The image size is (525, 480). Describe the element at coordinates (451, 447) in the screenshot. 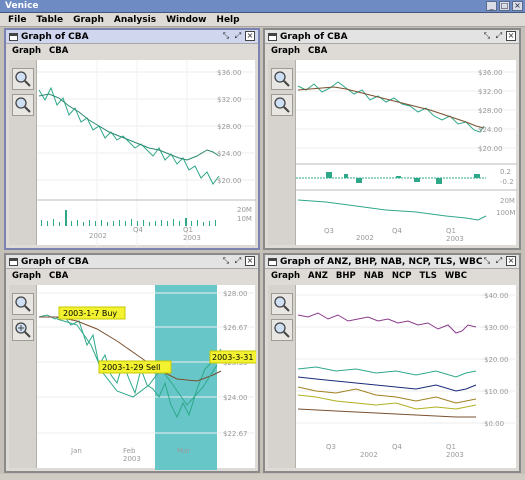

I see `x-tick-label: Q1` at that location.